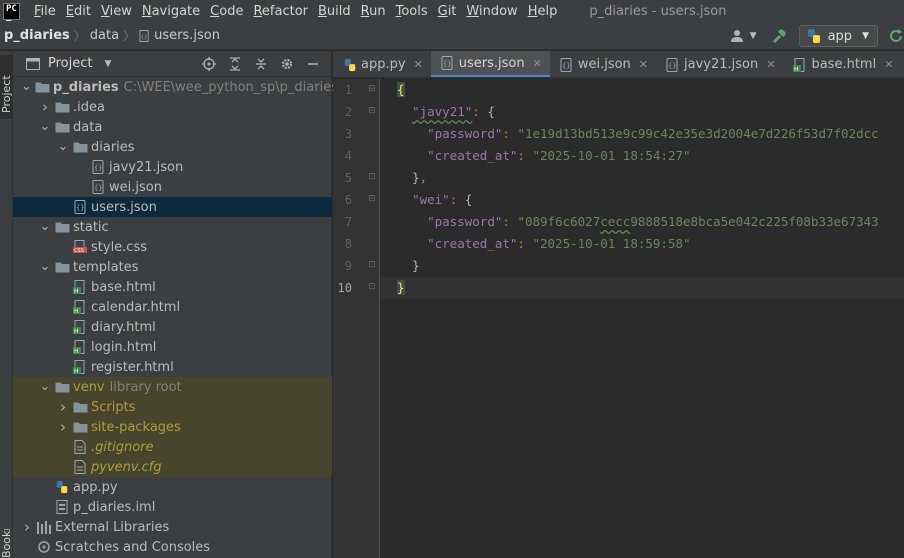  I want to click on tree-item: {} users.json, so click(172, 207).